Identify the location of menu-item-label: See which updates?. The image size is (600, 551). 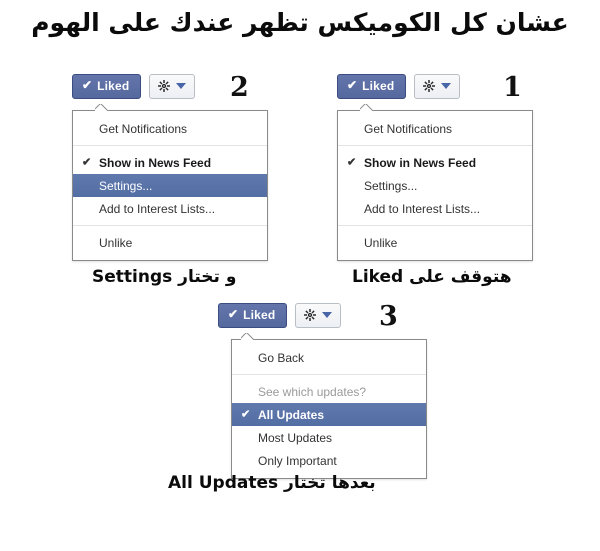
(312, 391).